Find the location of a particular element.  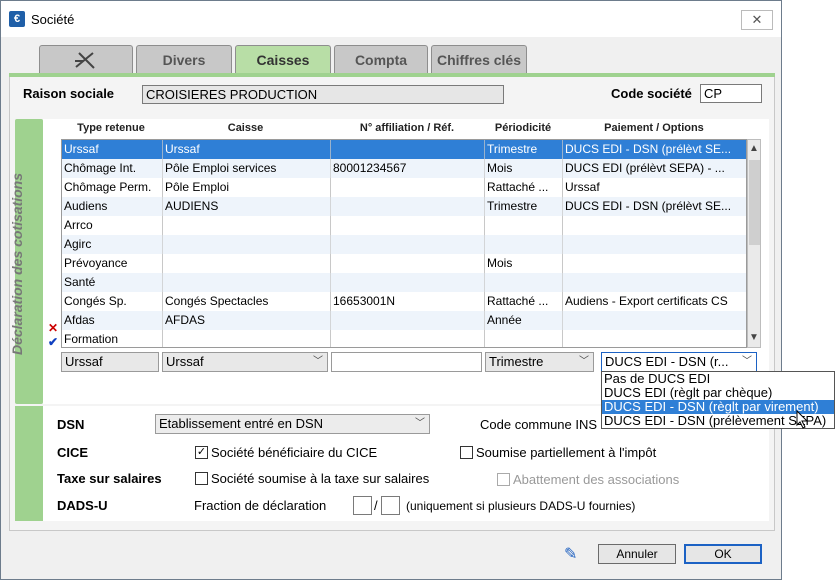

tab-caisses: Caisses is located at coordinates (283, 59).